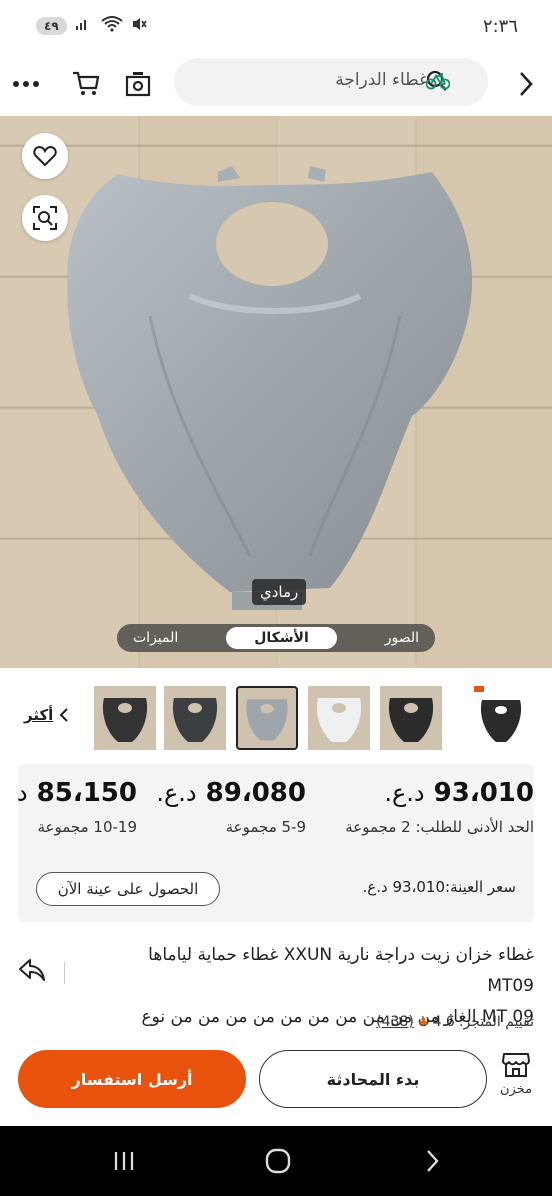 Image resolution: width=552 pixels, height=1196 pixels. What do you see at coordinates (279, 592) in the screenshot?
I see `color-variant-label: رمادي` at bounding box center [279, 592].